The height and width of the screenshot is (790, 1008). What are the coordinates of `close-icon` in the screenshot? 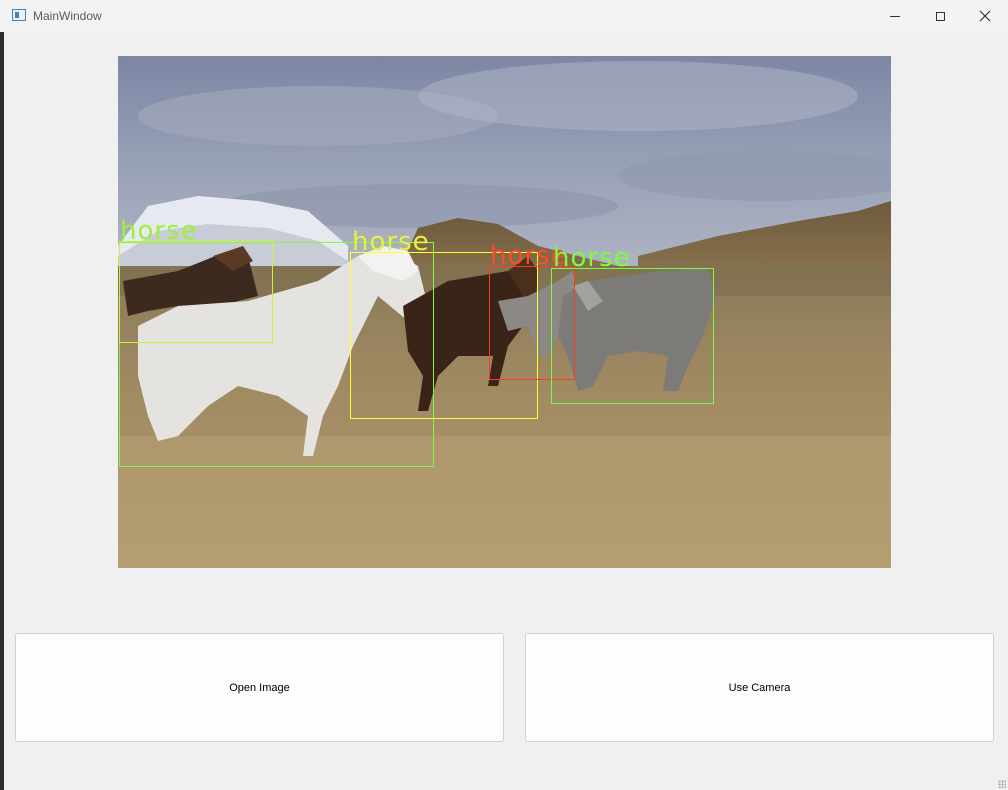 It's located at (985, 16).